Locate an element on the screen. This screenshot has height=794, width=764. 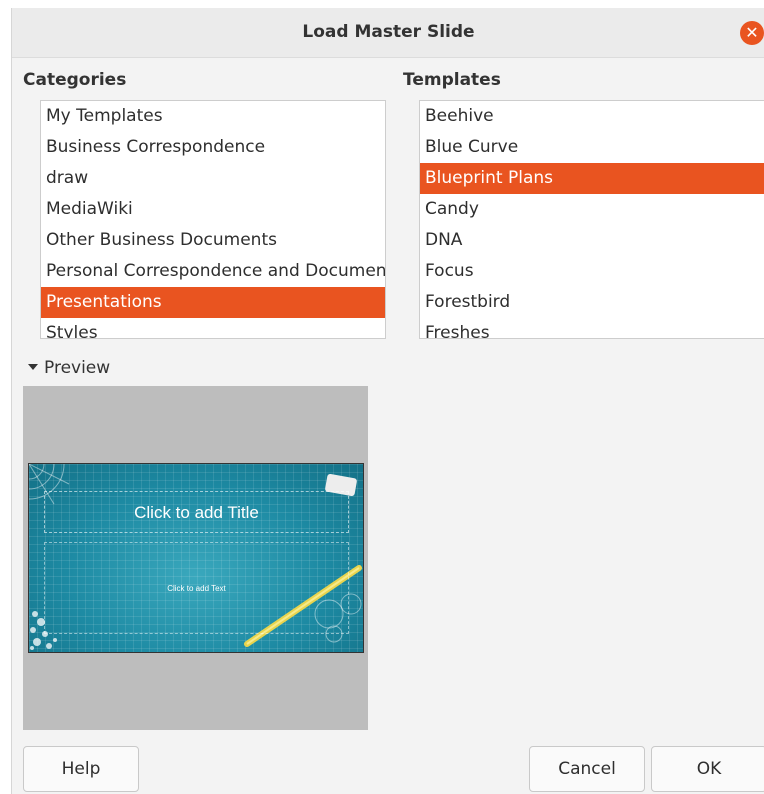
ok-button: OK is located at coordinates (707, 769).